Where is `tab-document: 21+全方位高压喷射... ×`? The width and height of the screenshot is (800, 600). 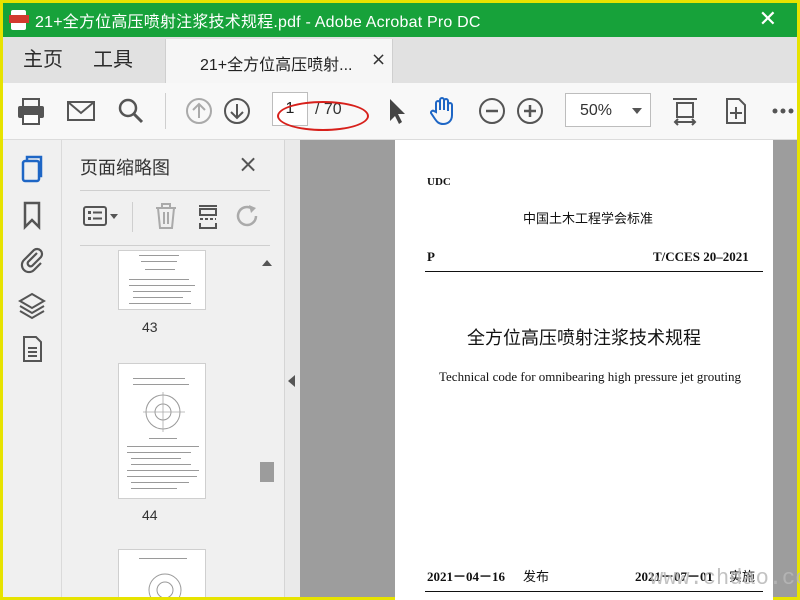
tab-document: 21+全方位高压喷射... × is located at coordinates (279, 61).